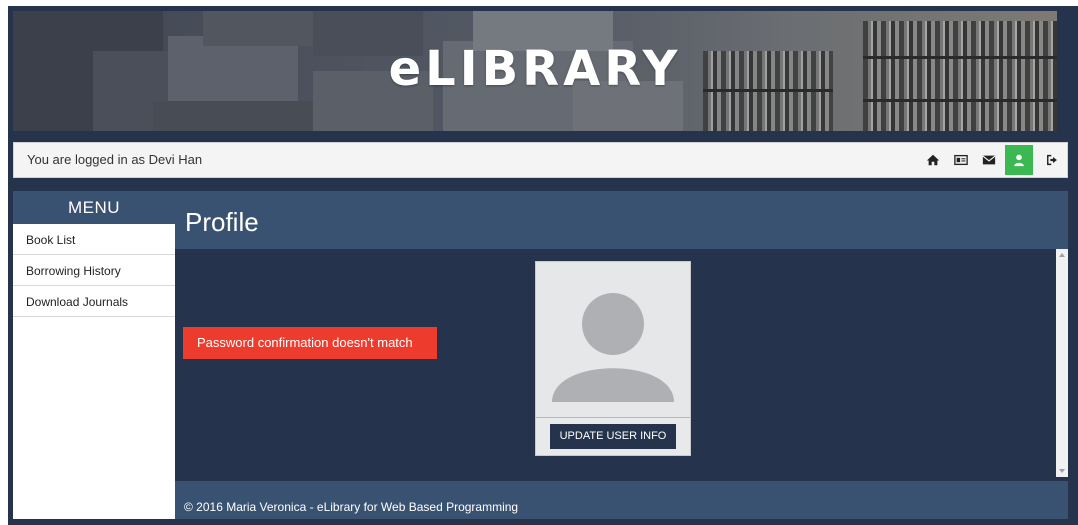  What do you see at coordinates (222, 222) in the screenshot?
I see `page-title: Profile` at bounding box center [222, 222].